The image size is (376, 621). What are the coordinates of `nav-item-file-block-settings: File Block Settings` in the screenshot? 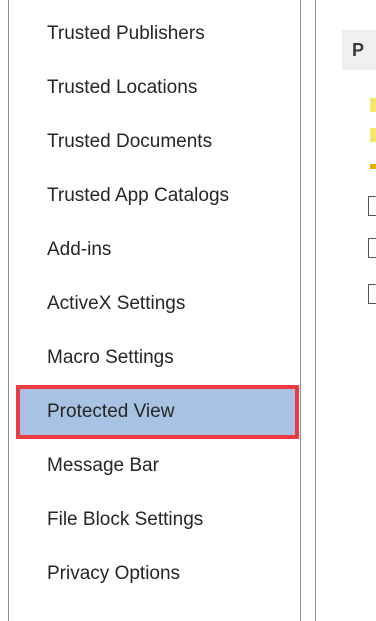 It's located at (154, 520).